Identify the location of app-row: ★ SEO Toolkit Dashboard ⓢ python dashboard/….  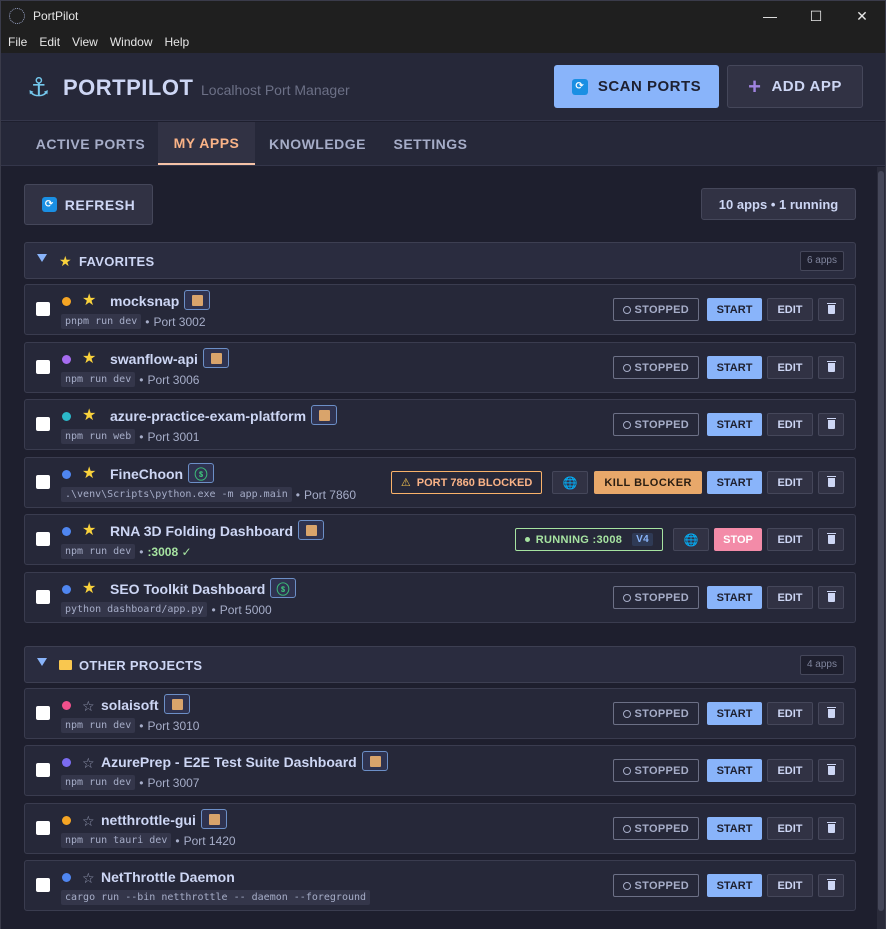
(440, 597).